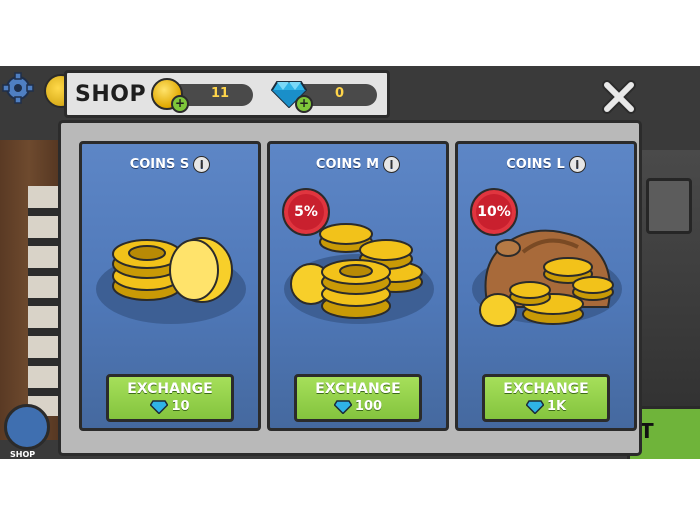  I want to click on coin-stack-small-icon, so click(172, 270).